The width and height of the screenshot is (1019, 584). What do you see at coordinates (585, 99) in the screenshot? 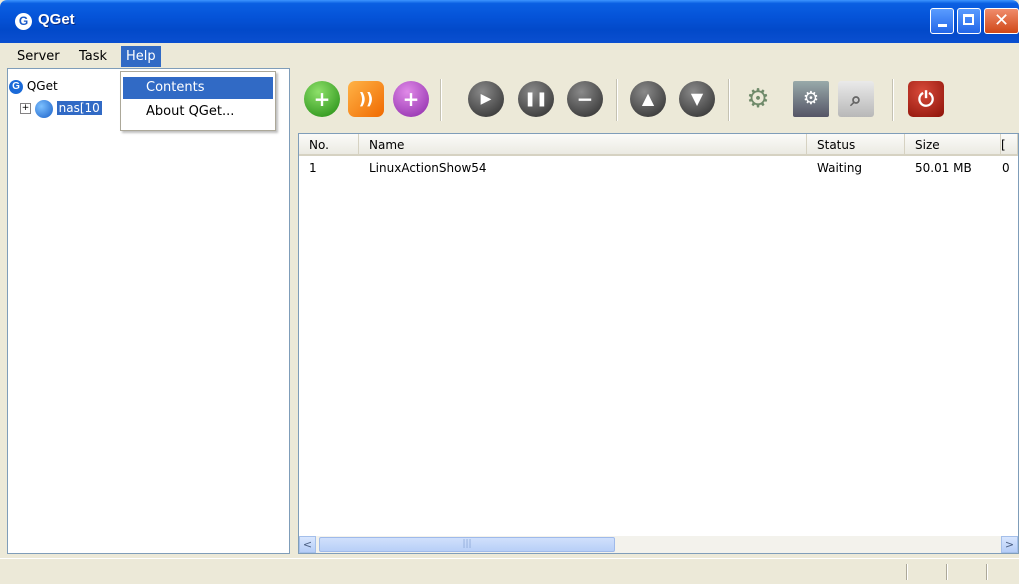
I see `stop-icon: −` at bounding box center [585, 99].